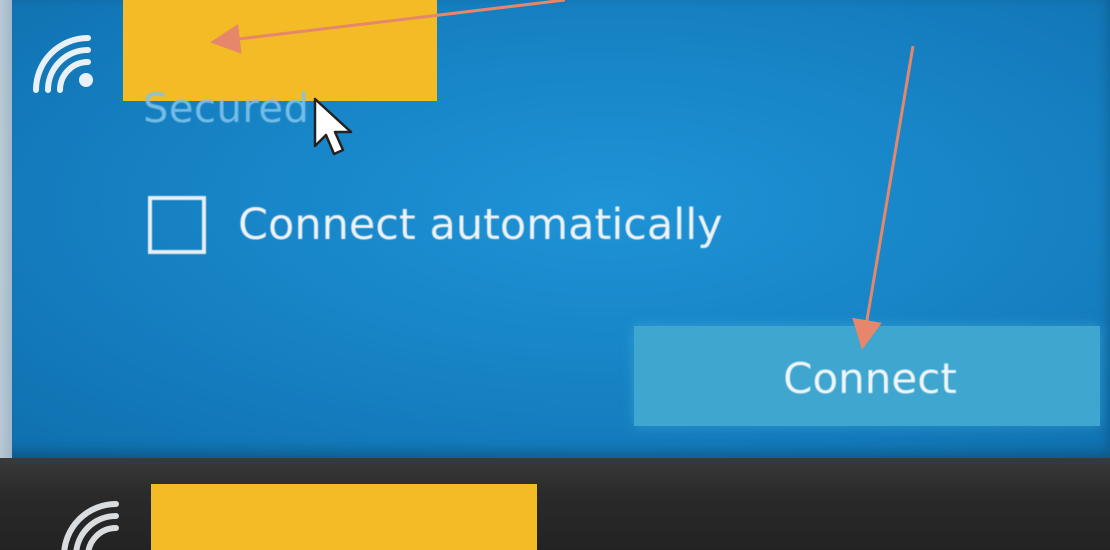 This screenshot has width=1110, height=550. Describe the element at coordinates (226, 109) in the screenshot. I see `network-status: Secured` at that location.